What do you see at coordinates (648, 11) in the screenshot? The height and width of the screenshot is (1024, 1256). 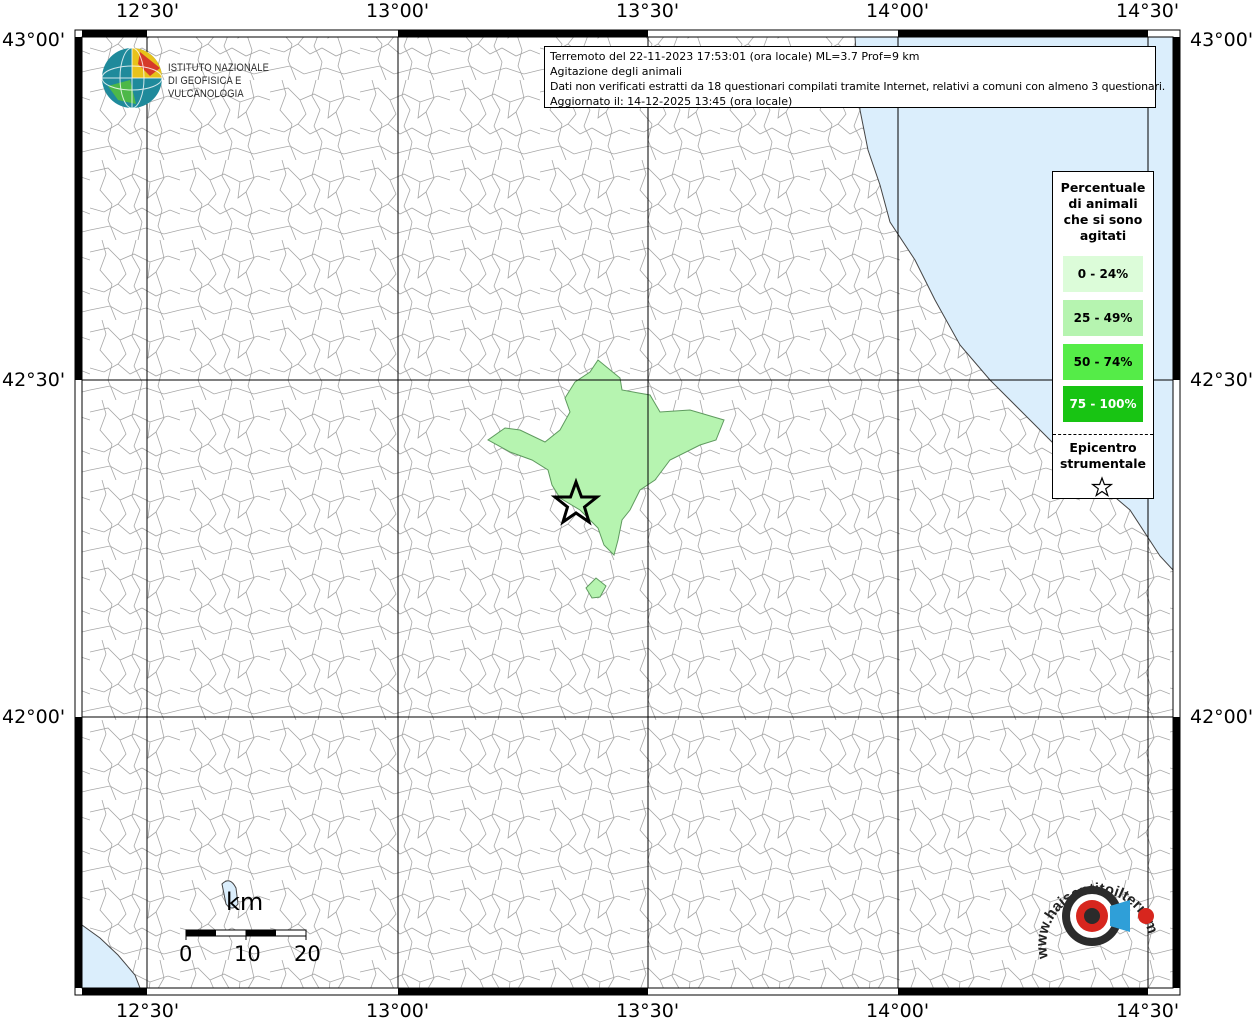 I see `lon-label-top: 13°30'` at bounding box center [648, 11].